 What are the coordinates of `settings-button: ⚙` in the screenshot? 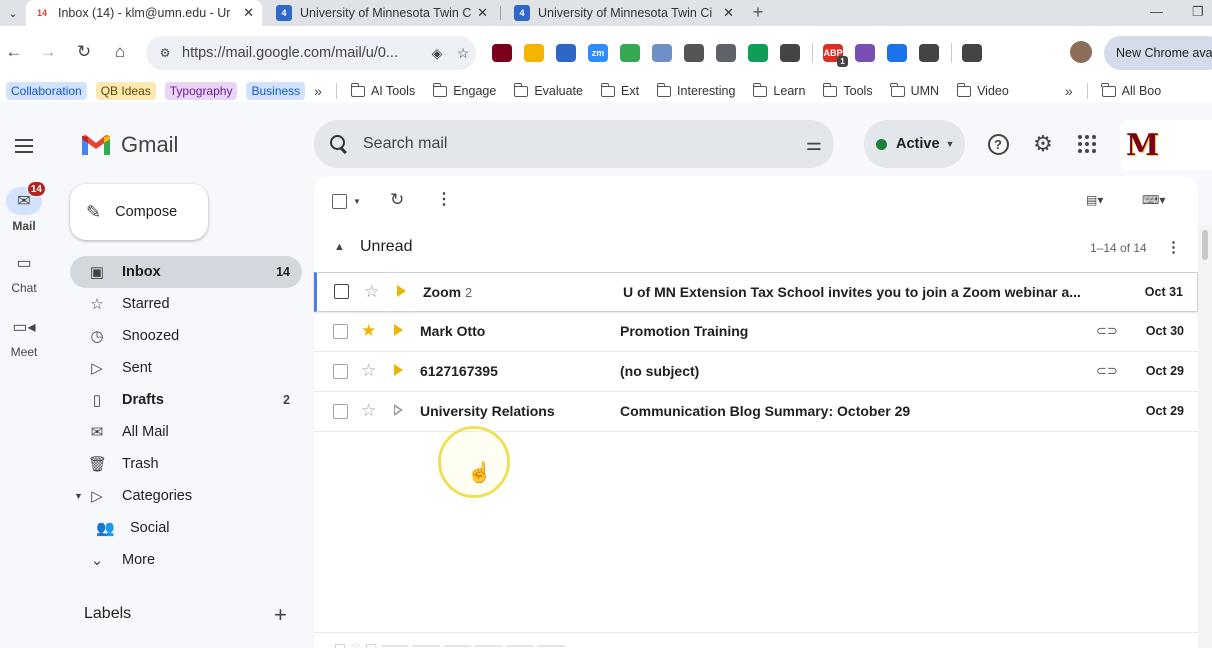 It's located at (1043, 144).